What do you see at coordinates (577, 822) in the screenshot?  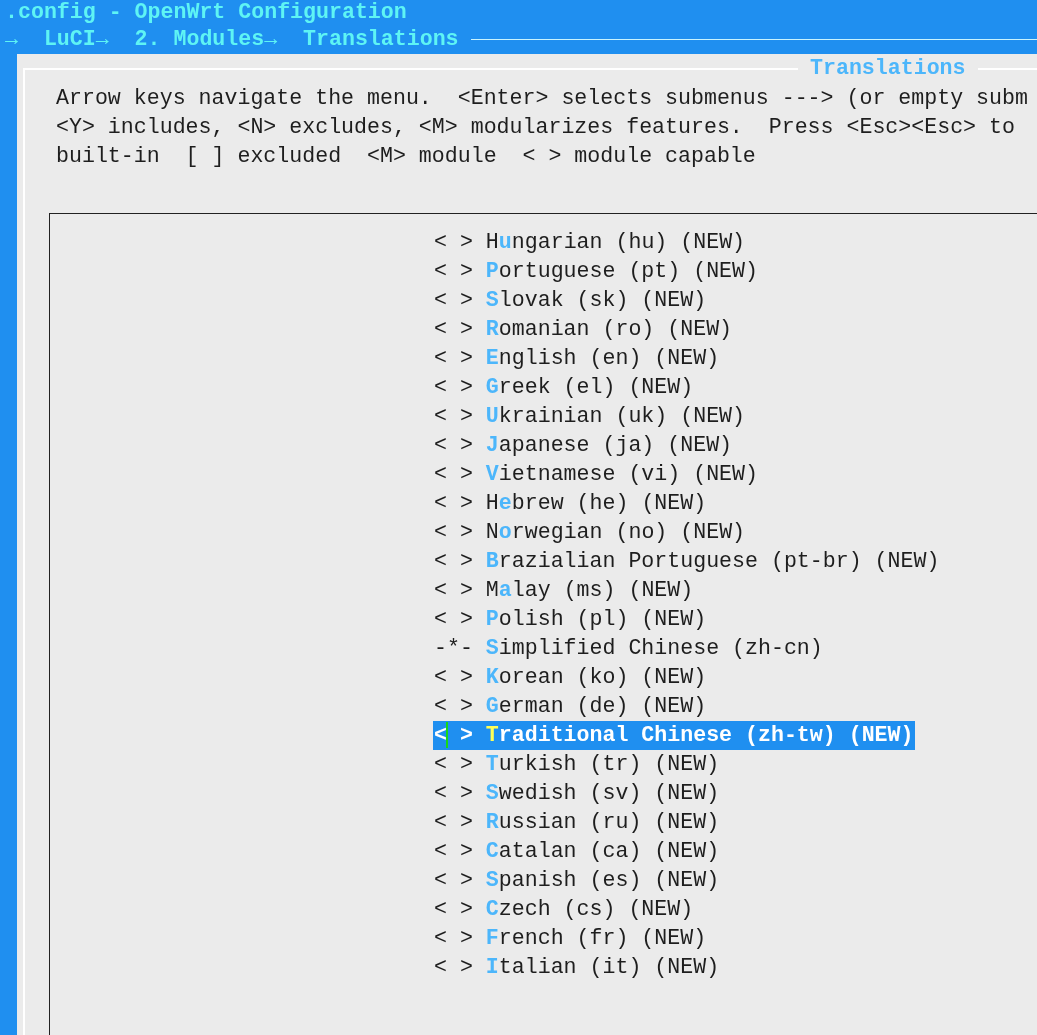 I see `menu-item: < > Russian (ru) (NEW)` at bounding box center [577, 822].